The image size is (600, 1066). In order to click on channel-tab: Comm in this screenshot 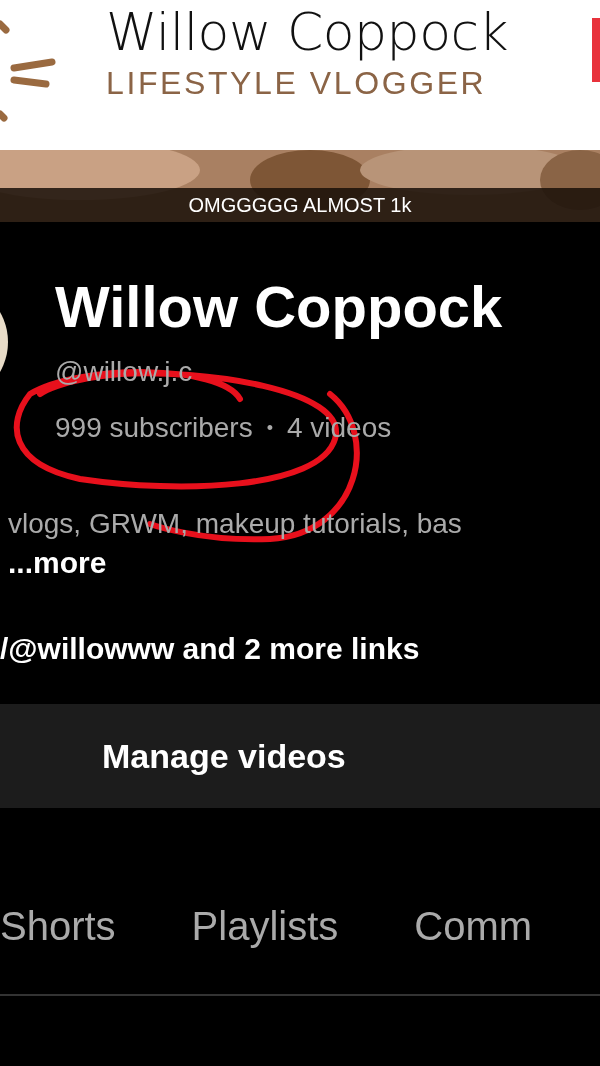, I will do `click(473, 926)`.